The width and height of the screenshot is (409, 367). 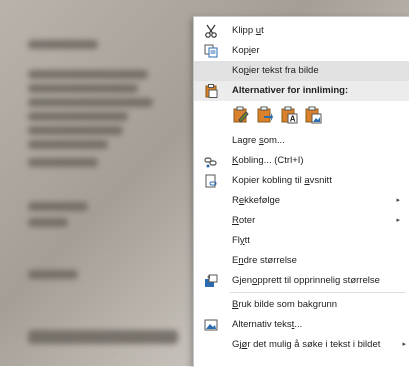 What do you see at coordinates (264, 260) in the screenshot?
I see `menu-item-label: Endre størrelse` at bounding box center [264, 260].